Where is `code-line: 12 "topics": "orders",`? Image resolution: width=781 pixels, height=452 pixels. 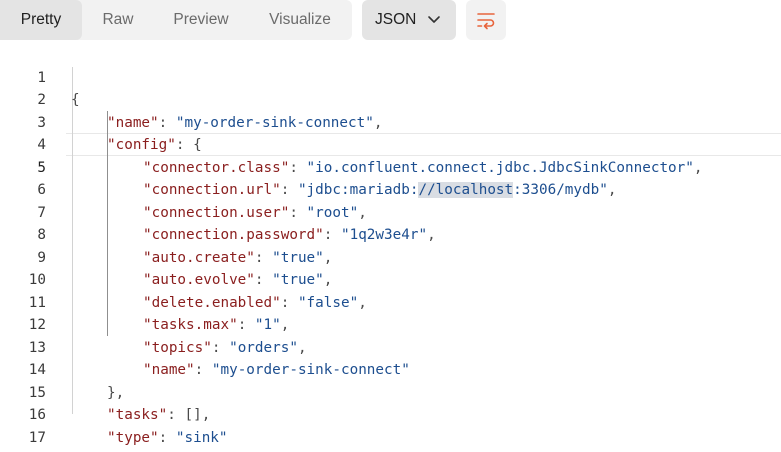
code-line: 12 "topics": "orders", is located at coordinates (390, 324).